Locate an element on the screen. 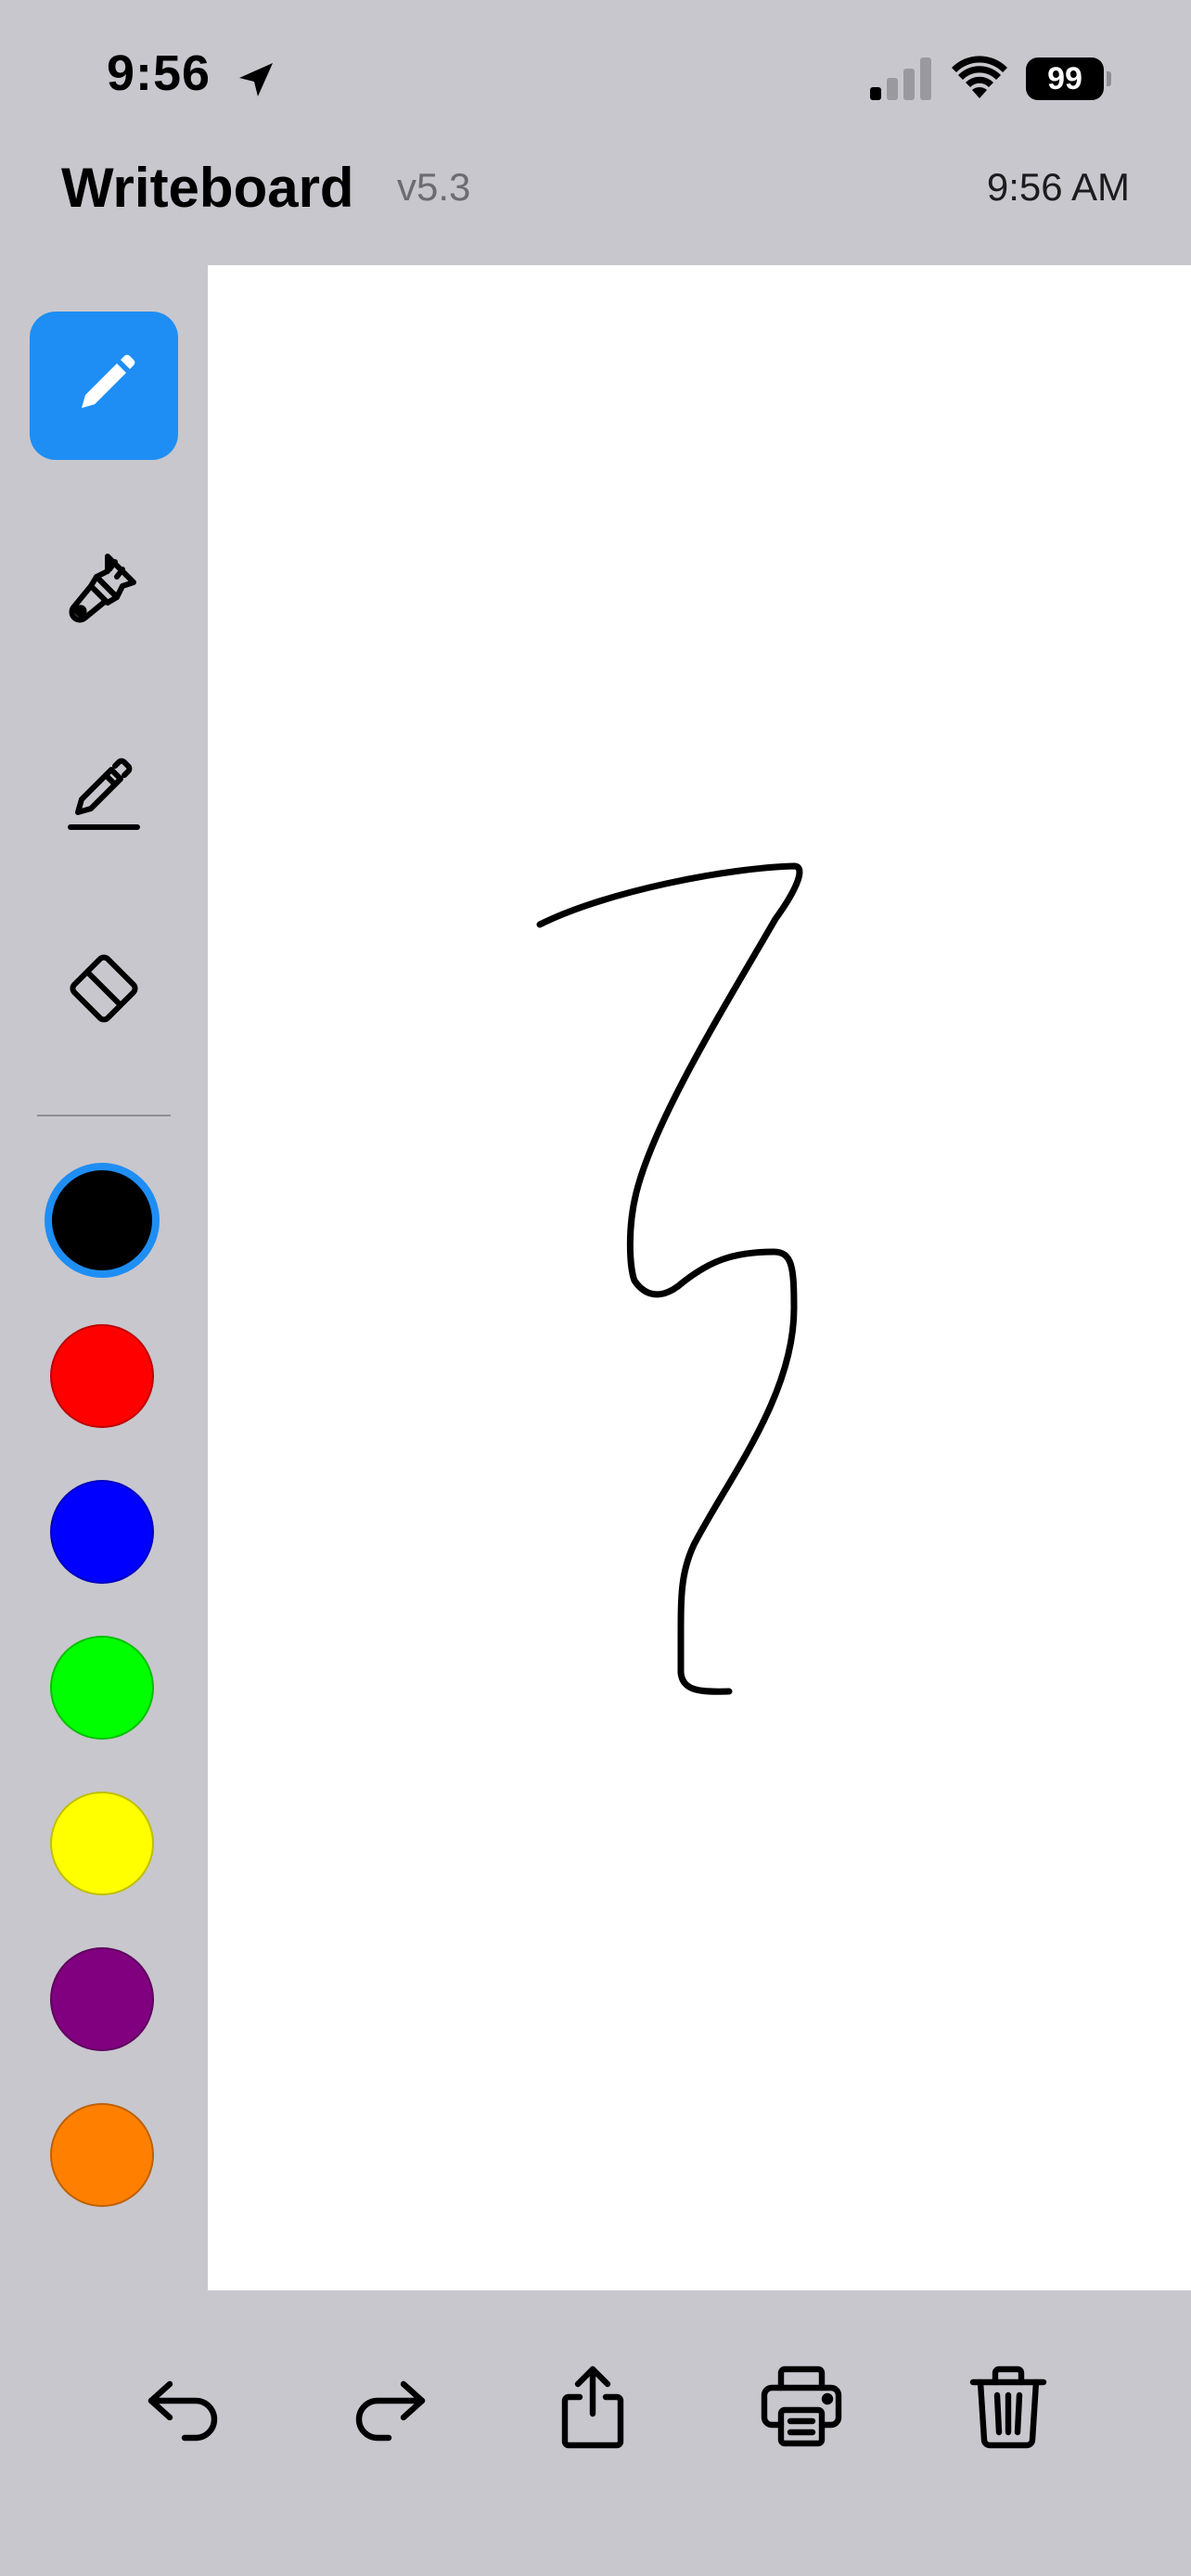  eraser-tool-button is located at coordinates (104, 989).